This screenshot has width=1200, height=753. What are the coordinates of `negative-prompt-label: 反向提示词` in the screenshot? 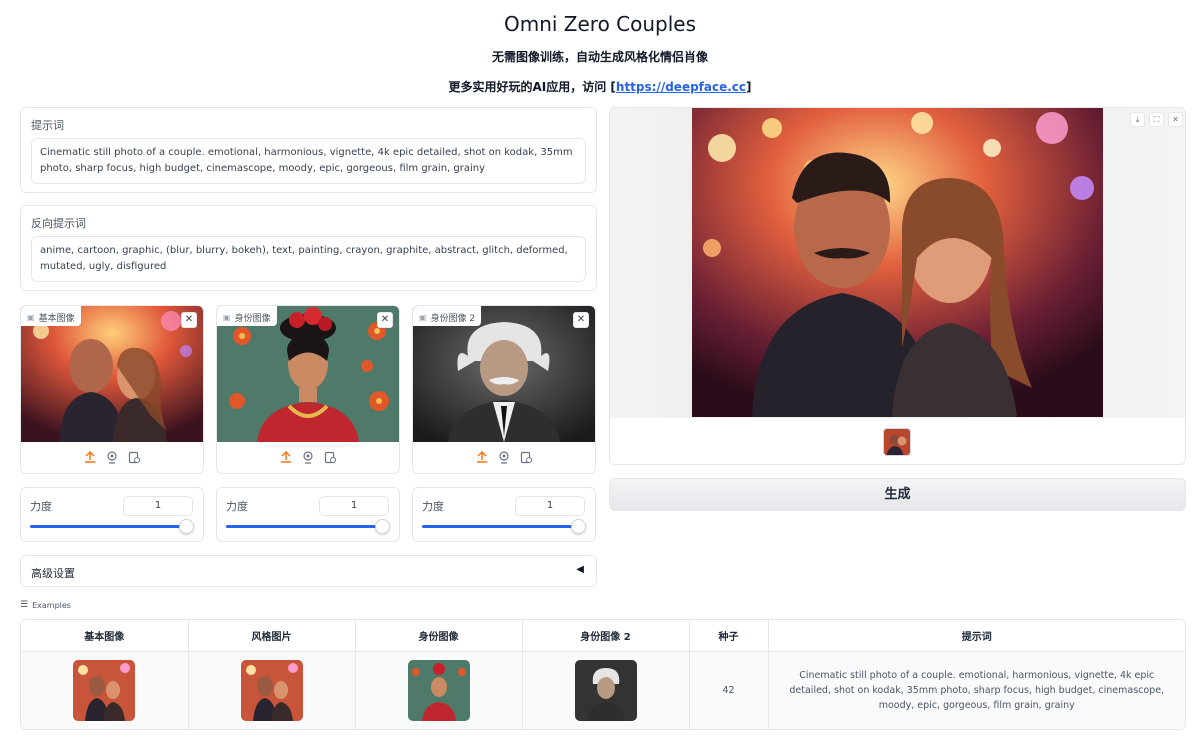 It's located at (58, 223).